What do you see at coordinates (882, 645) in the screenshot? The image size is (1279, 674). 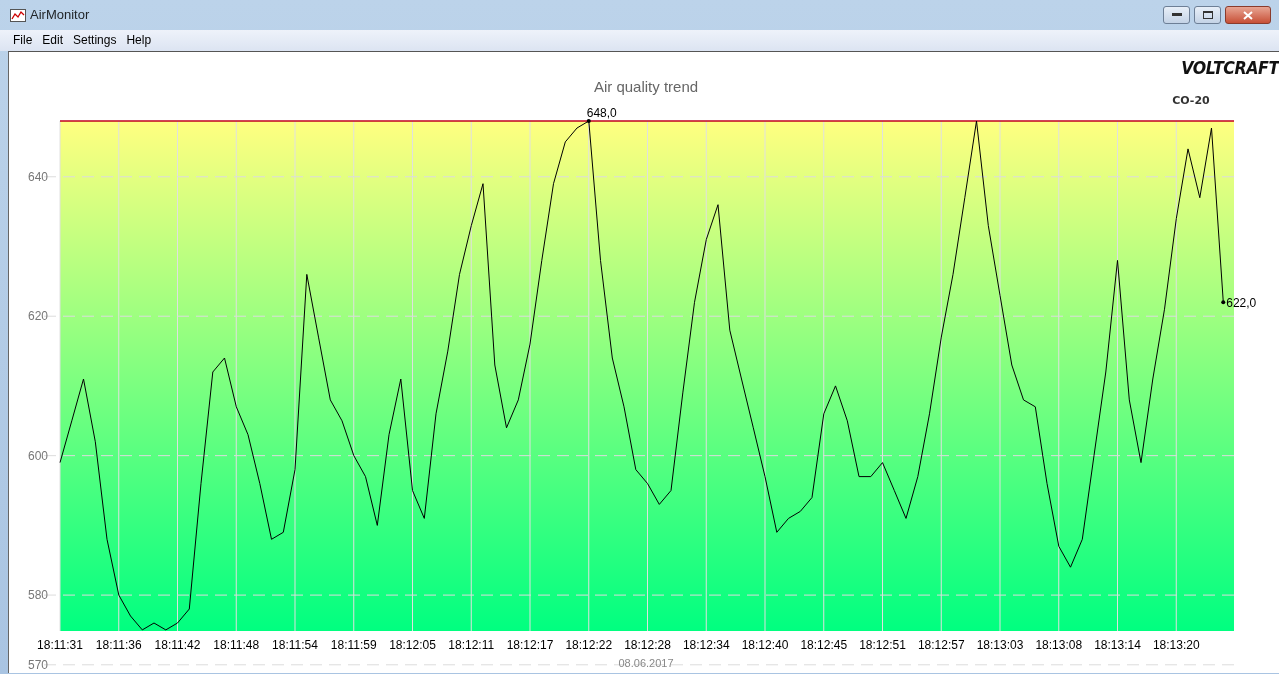 I see `x-tick-label: 18:12:51` at bounding box center [882, 645].